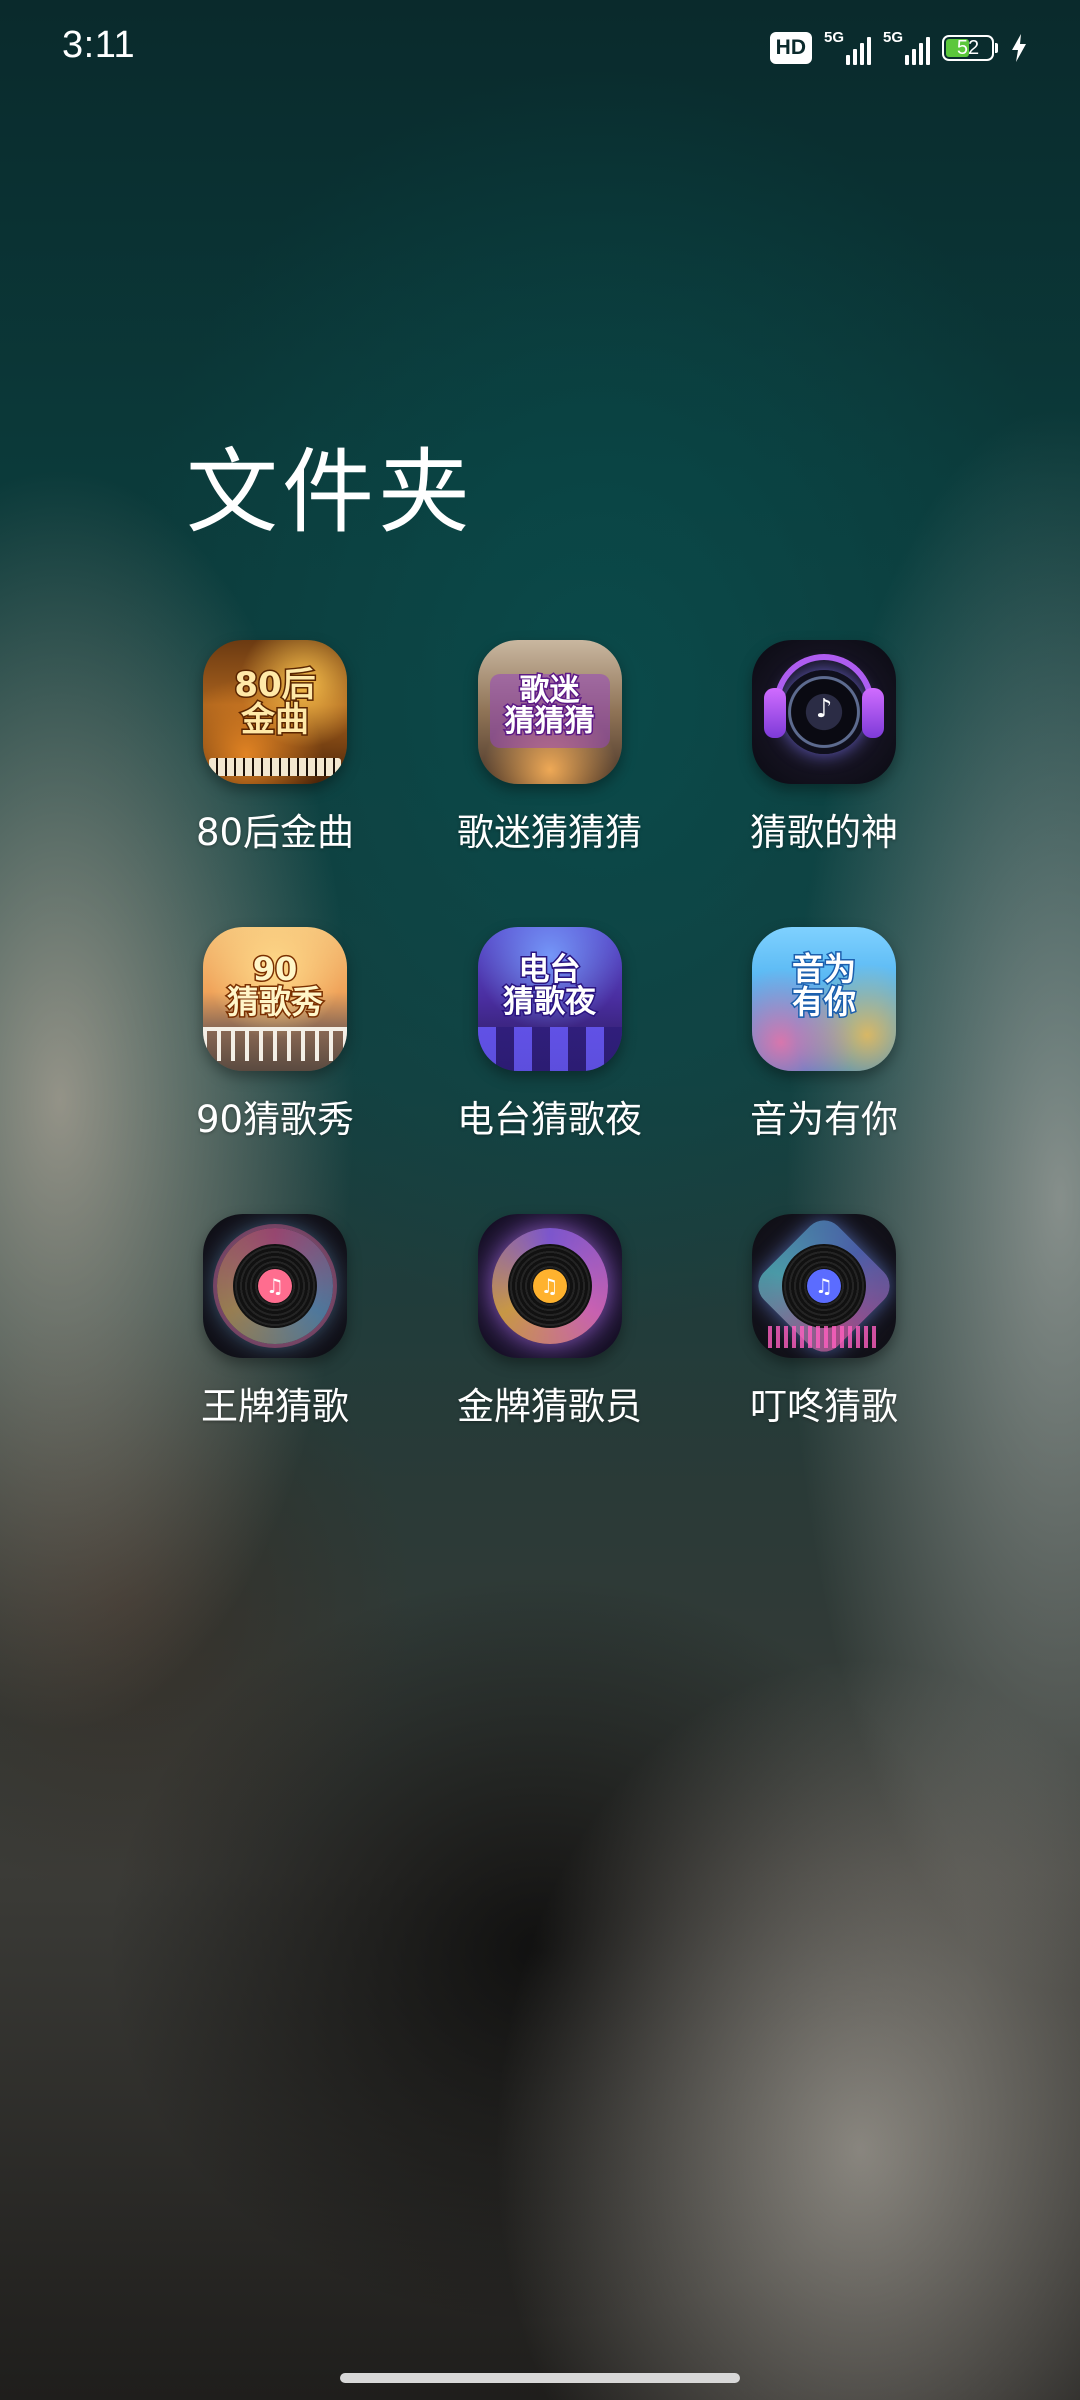  I want to click on app-label: 猜歌的神, so click(824, 832).